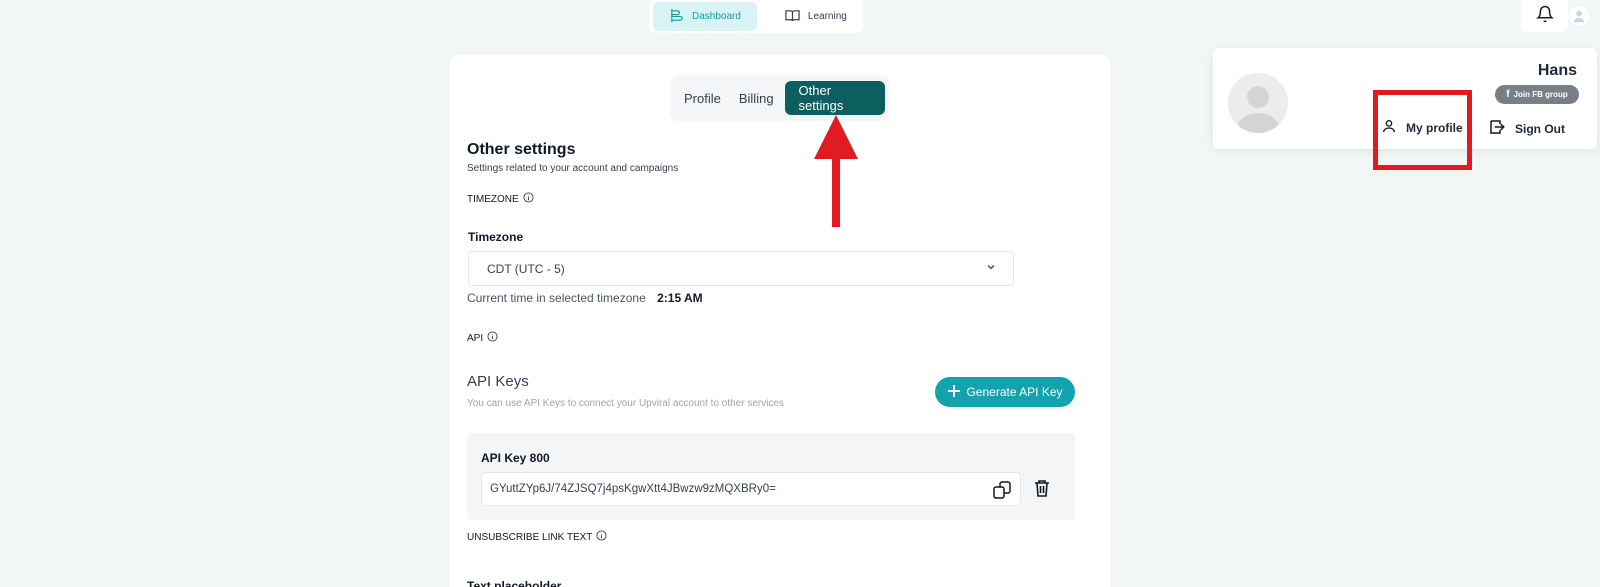  Describe the element at coordinates (756, 98) in the screenshot. I see `tab-billing: Billing` at that location.